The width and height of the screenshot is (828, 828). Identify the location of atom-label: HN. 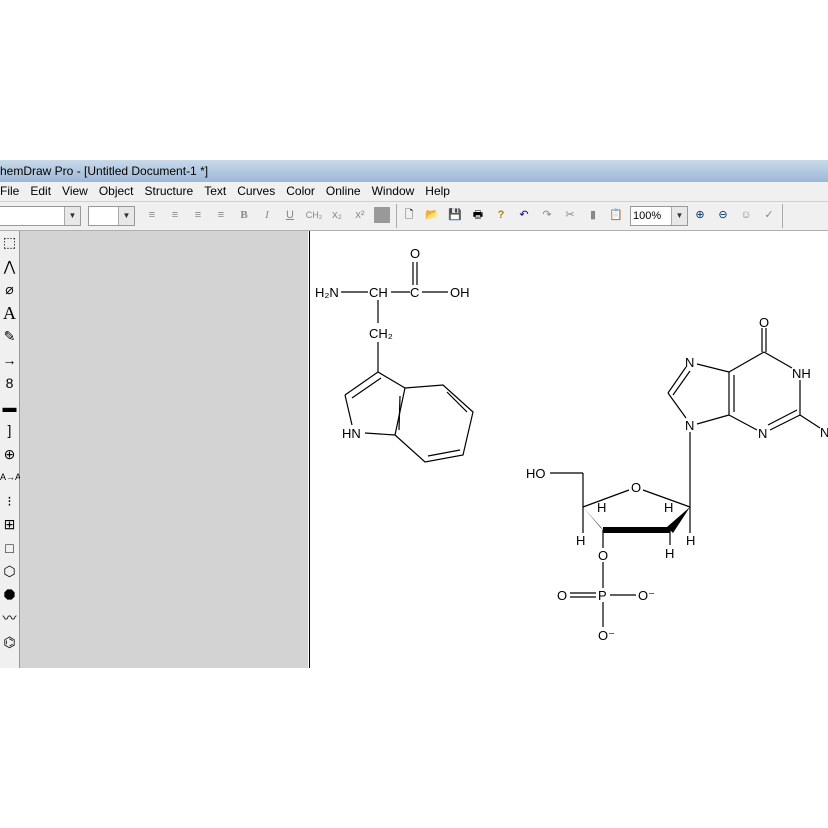
(351, 433).